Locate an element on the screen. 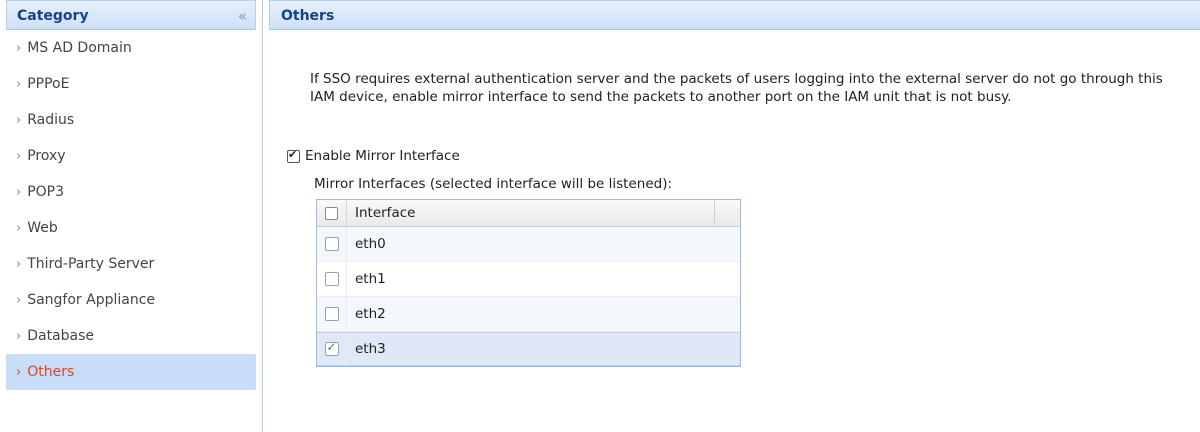 This screenshot has width=1200, height=432. grid-header: Interface is located at coordinates (528, 213).